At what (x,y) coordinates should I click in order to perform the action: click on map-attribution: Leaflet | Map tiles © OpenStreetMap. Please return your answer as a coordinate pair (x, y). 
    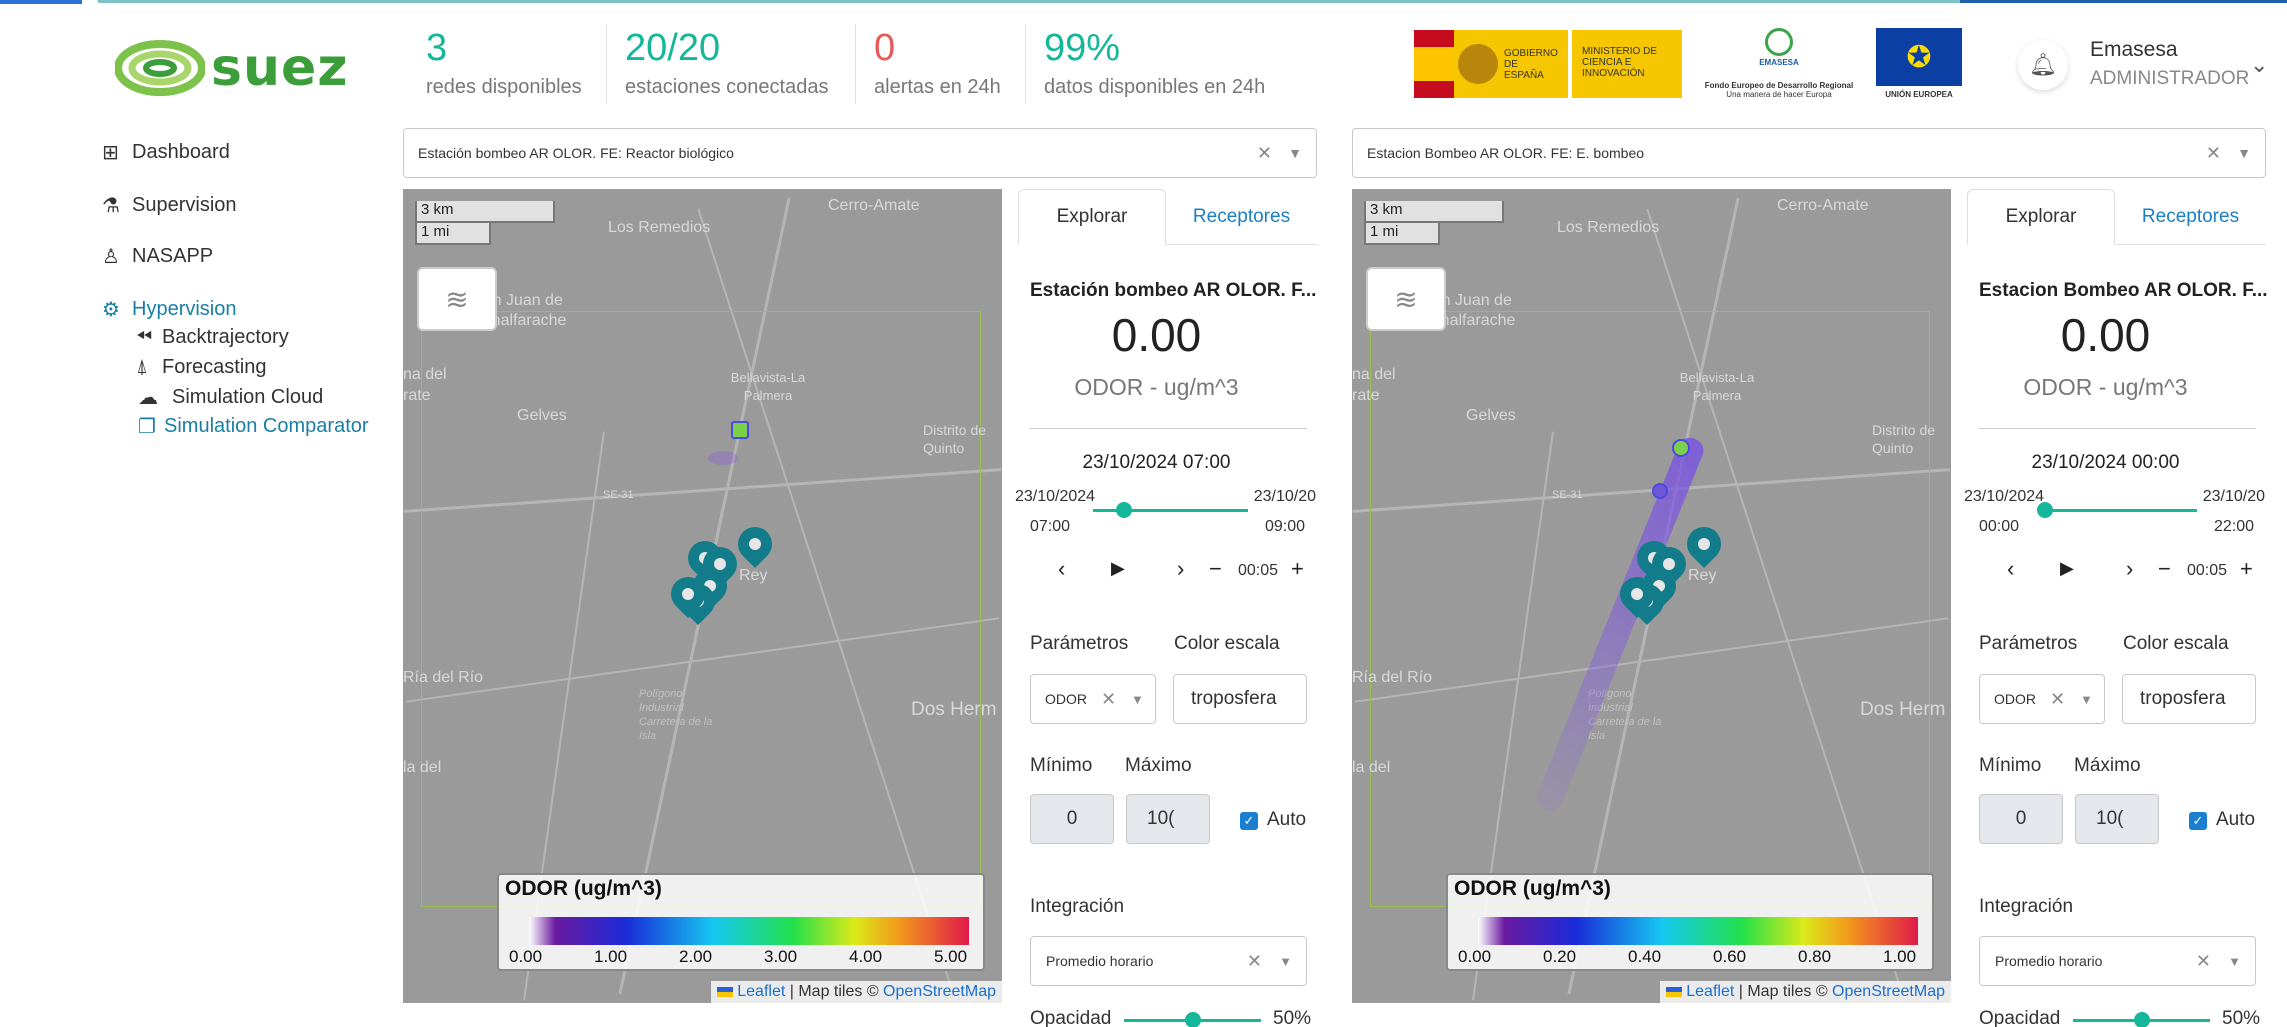
    Looking at the image, I should click on (1805, 992).